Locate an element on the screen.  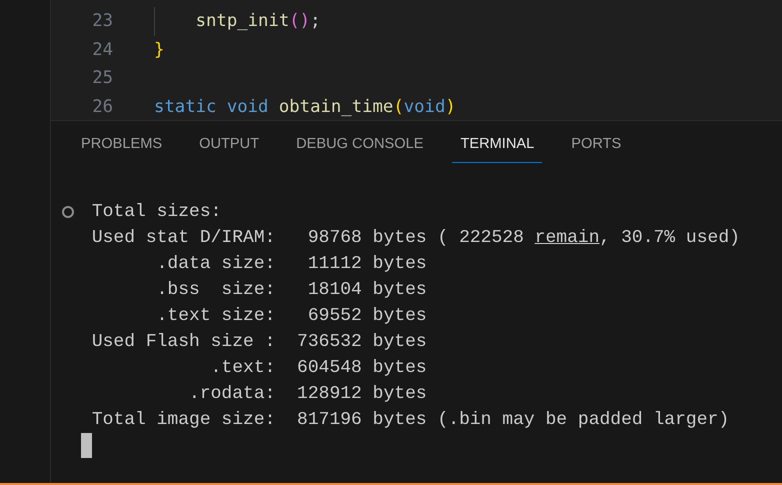
terminal-line: .text: 604548 bytes is located at coordinates (318, 368).